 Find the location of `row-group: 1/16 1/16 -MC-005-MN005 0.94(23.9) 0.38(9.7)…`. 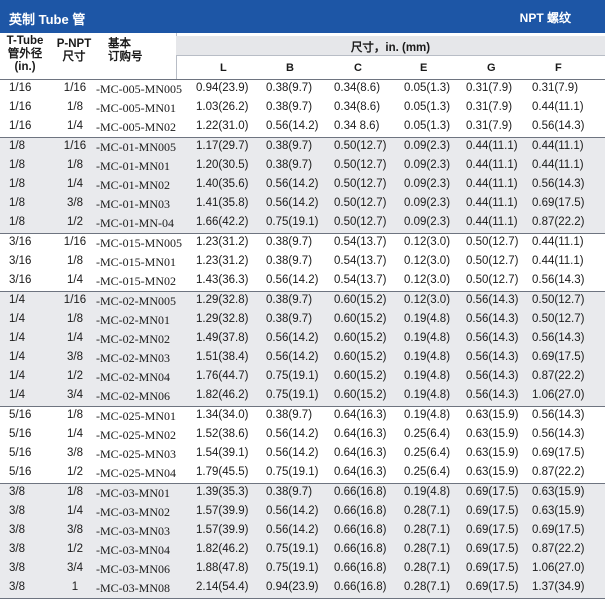

row-group: 1/16 1/16 -MC-005-MN005 0.94(23.9) 0.38(9.7)… is located at coordinates (302, 109).